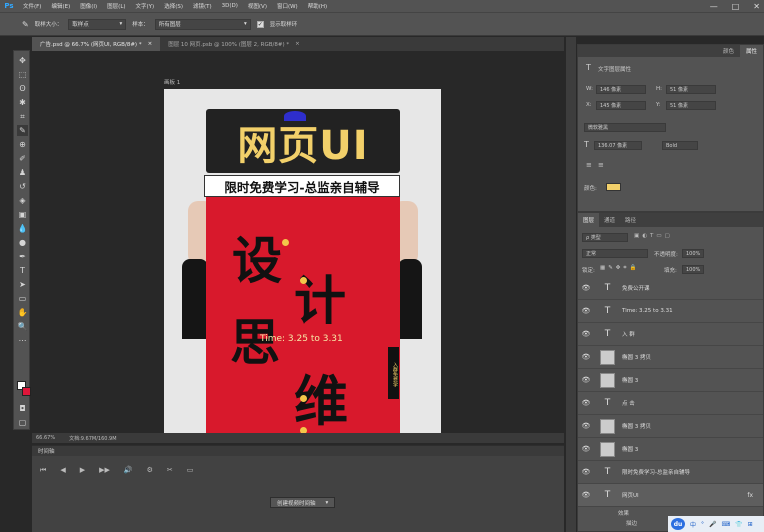 Image resolution: width=764 pixels, height=532 pixels. Describe the element at coordinates (92, 438) in the screenshot. I see `doc-size: 文档:9.67M/160.9M` at that location.